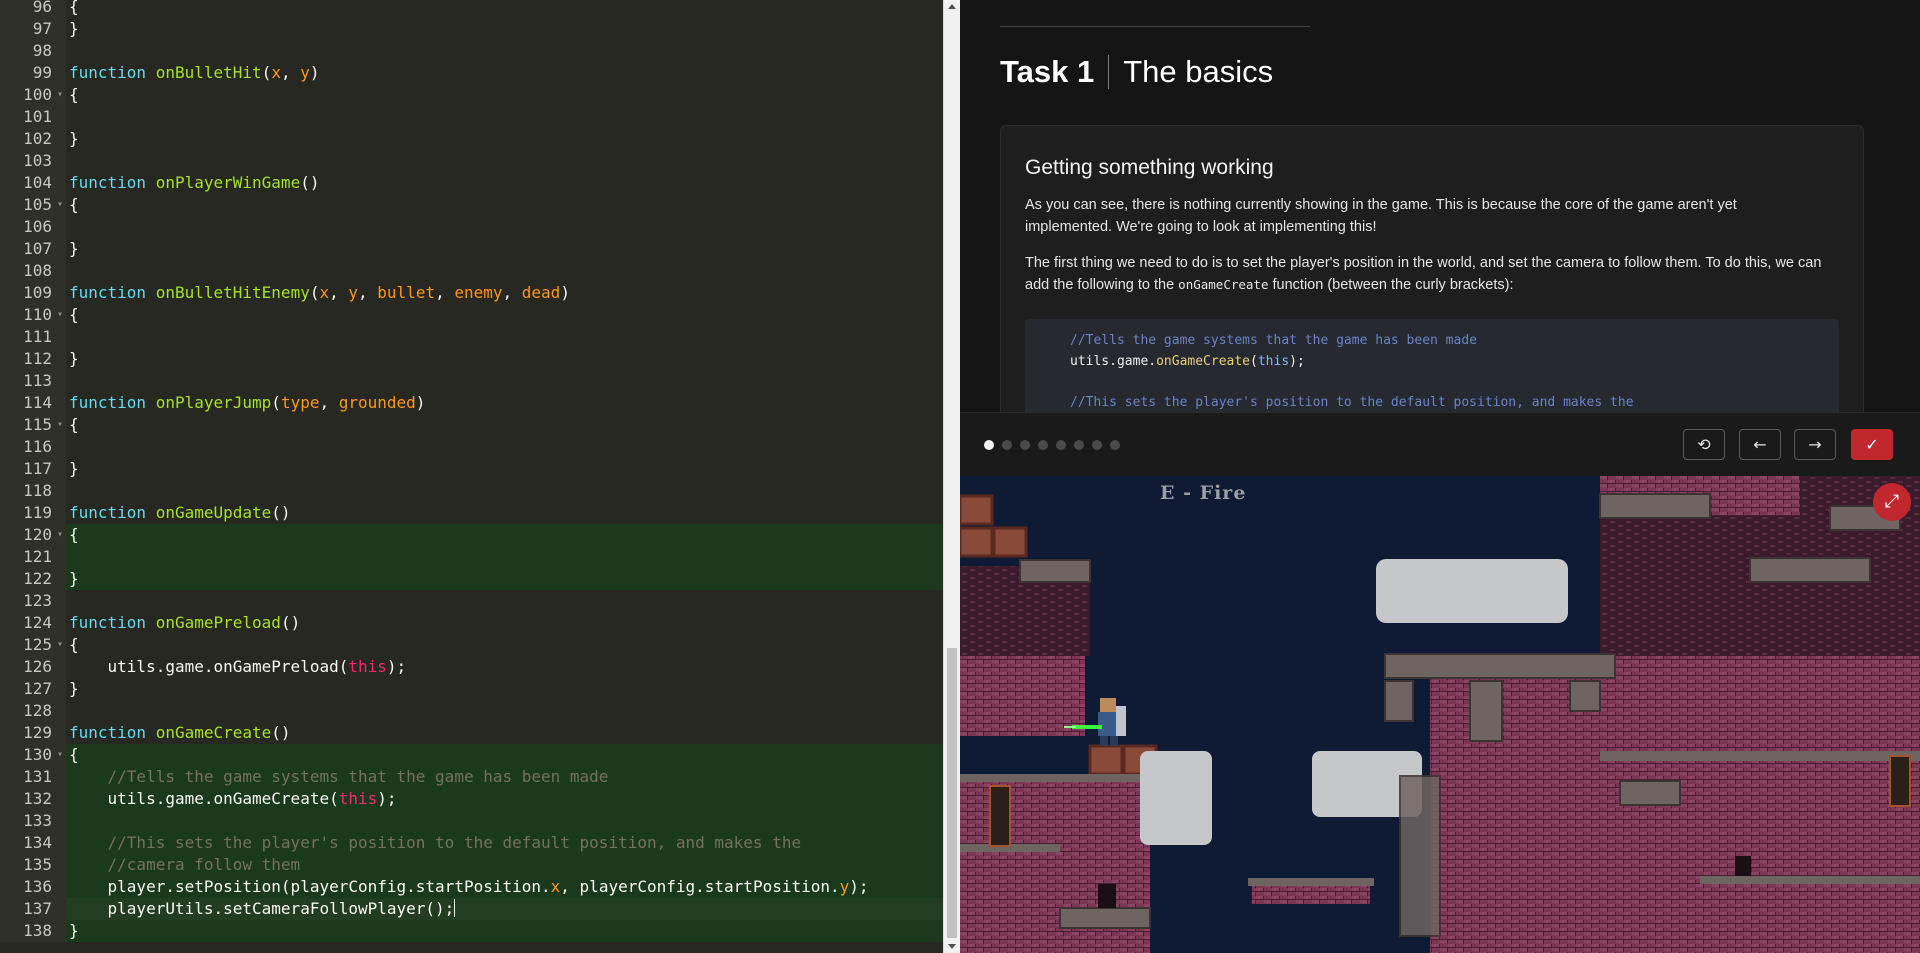 Image resolution: width=1920 pixels, height=953 pixels. I want to click on code-line: 108, so click(471, 271).